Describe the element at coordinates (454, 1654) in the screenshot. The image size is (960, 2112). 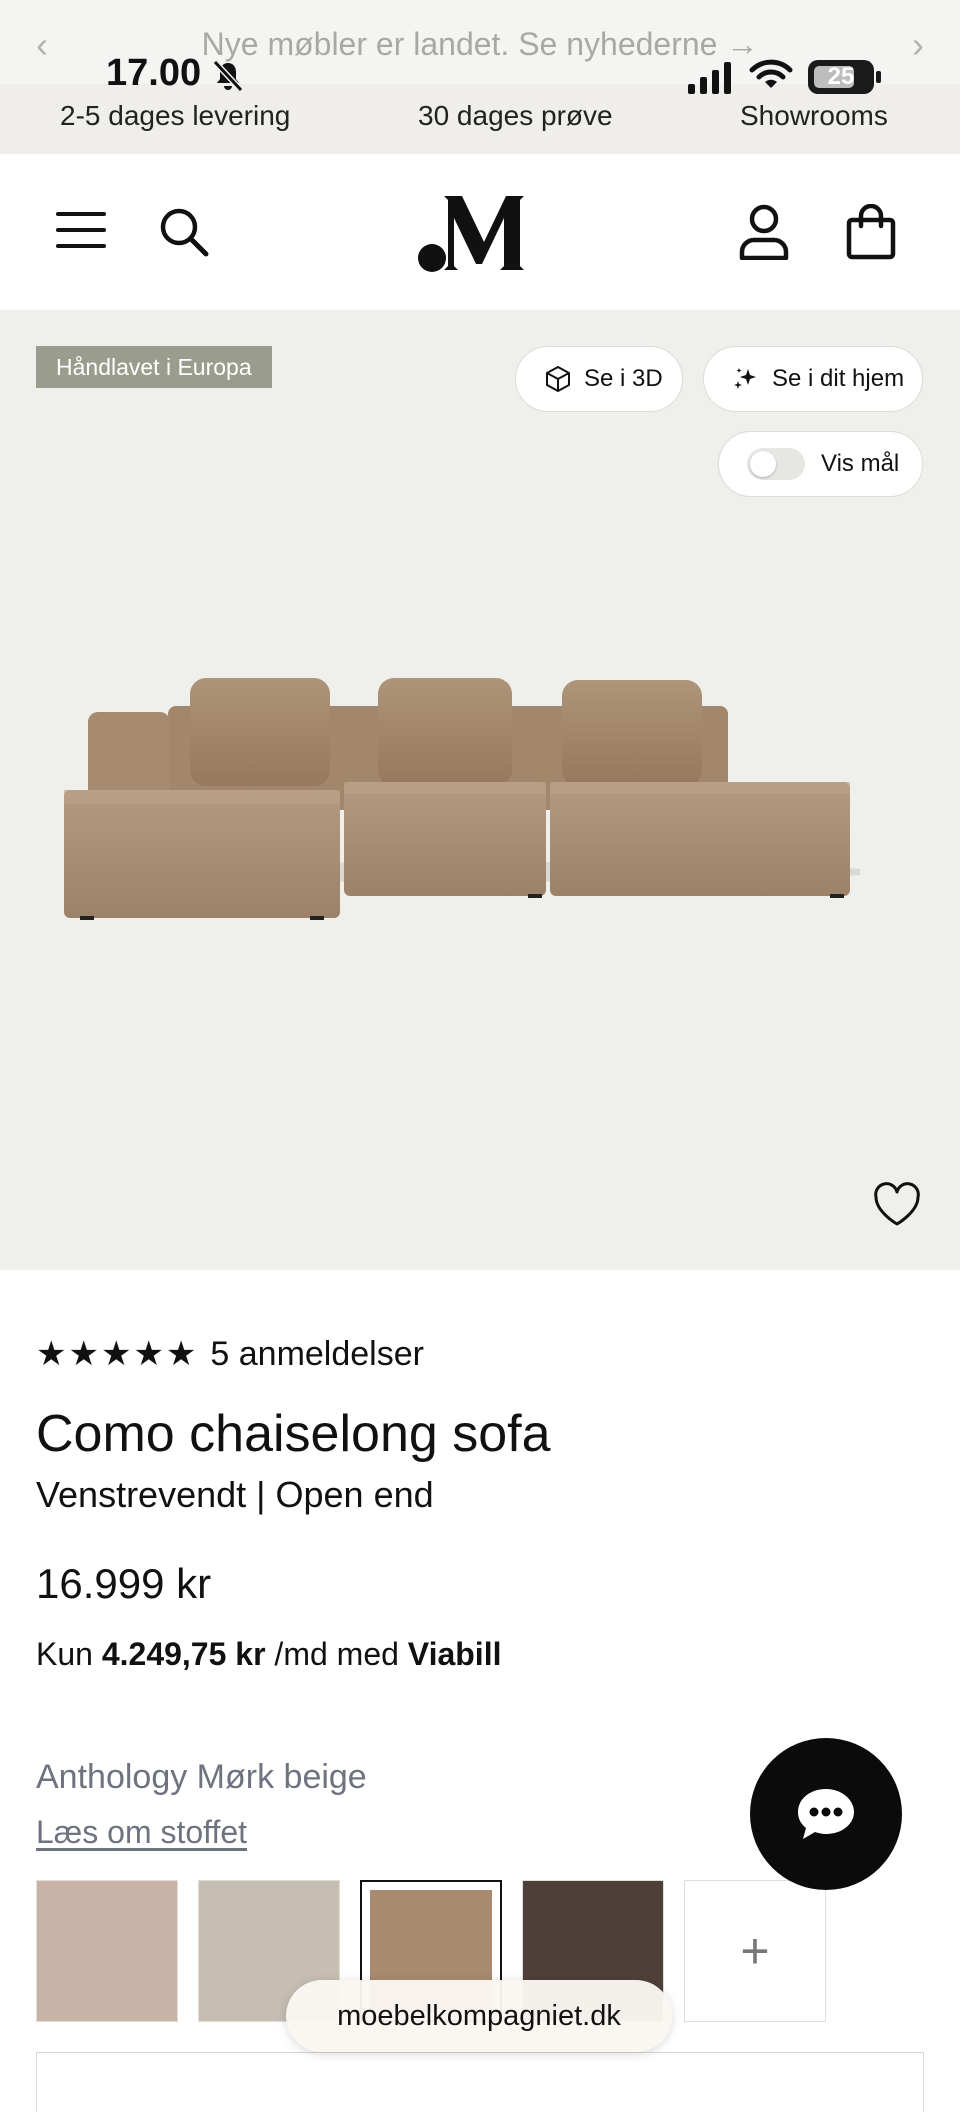
I see `financing-provider: Viabill` at that location.